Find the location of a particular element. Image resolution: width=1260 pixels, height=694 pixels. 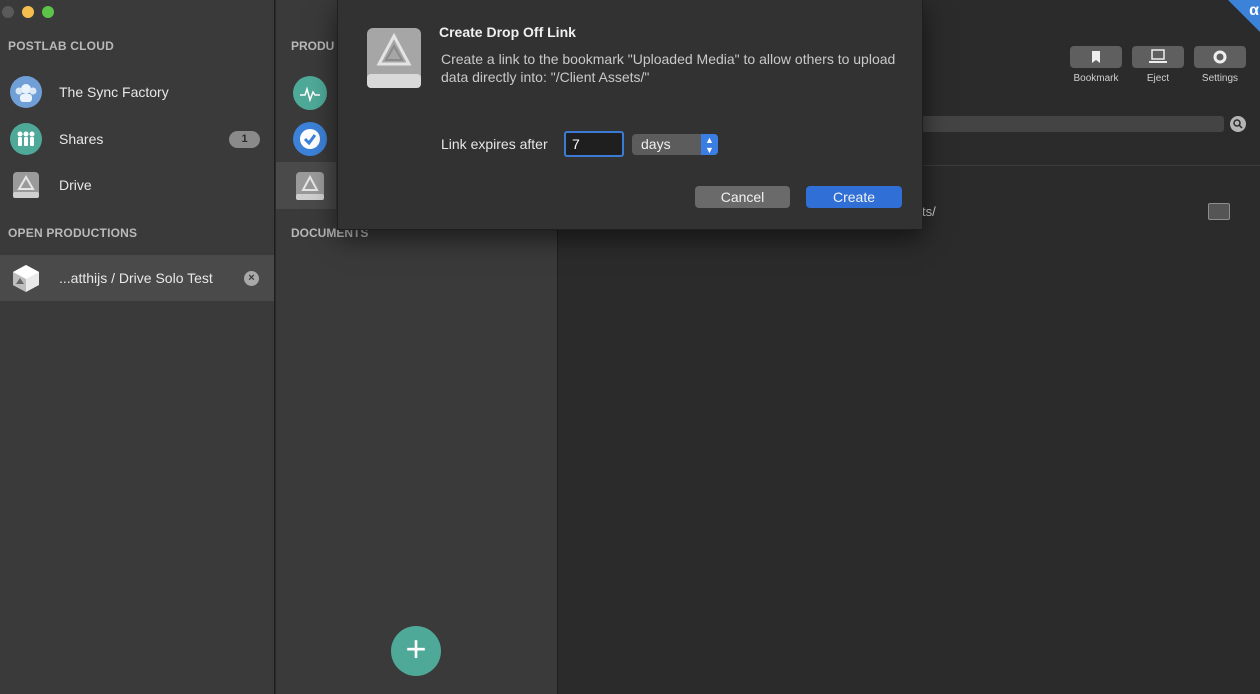

stepper-chevrons-icon: ▲ ▼ is located at coordinates (709, 144).